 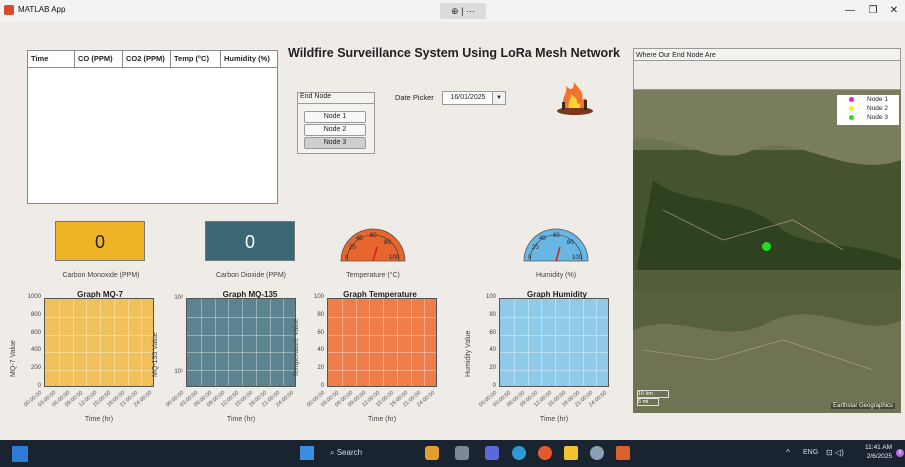 I want to click on col-co2: CO2 (PPM), so click(x=147, y=59).